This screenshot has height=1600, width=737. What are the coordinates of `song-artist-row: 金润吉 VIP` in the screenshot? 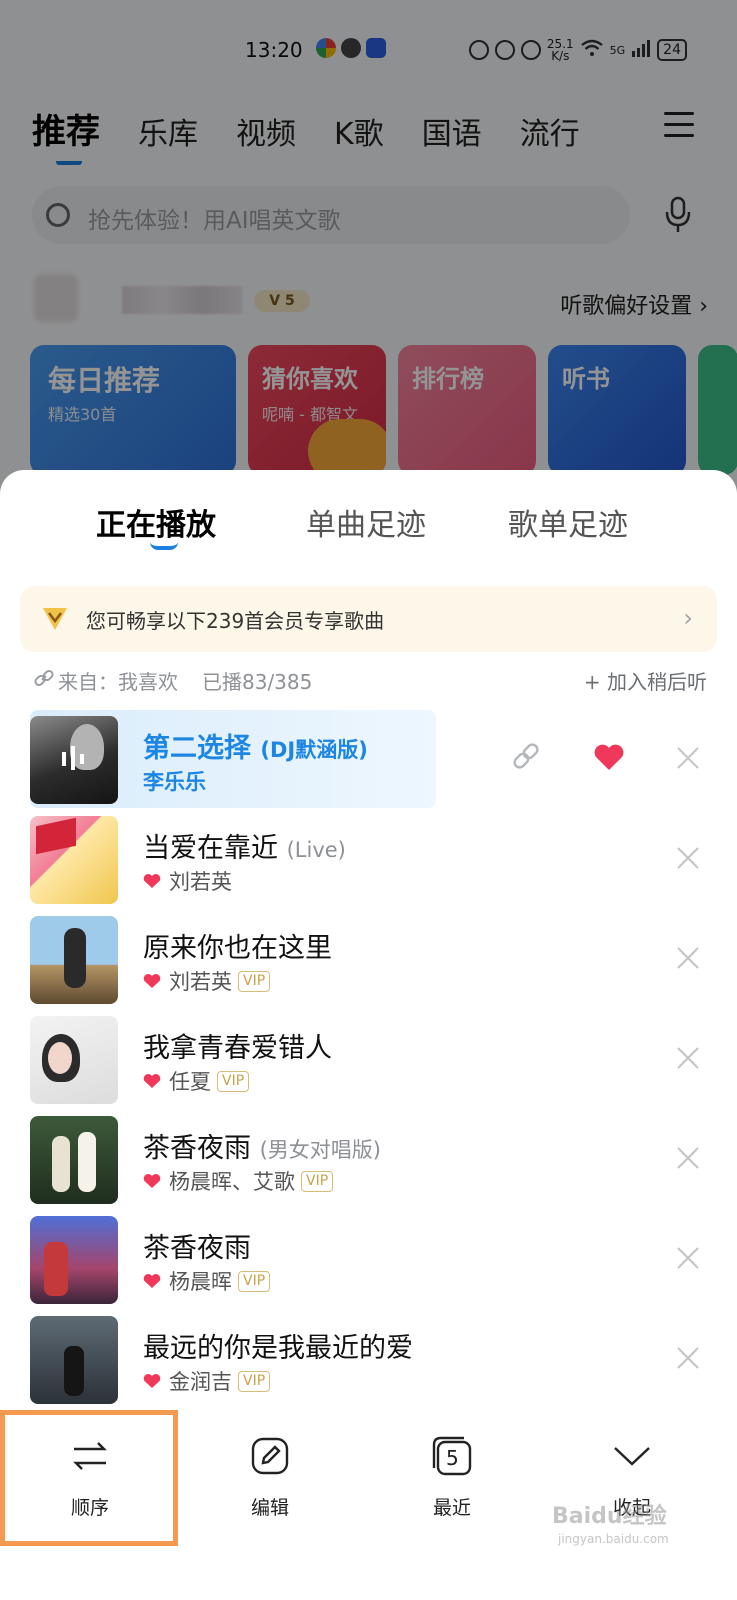 It's located at (207, 1381).